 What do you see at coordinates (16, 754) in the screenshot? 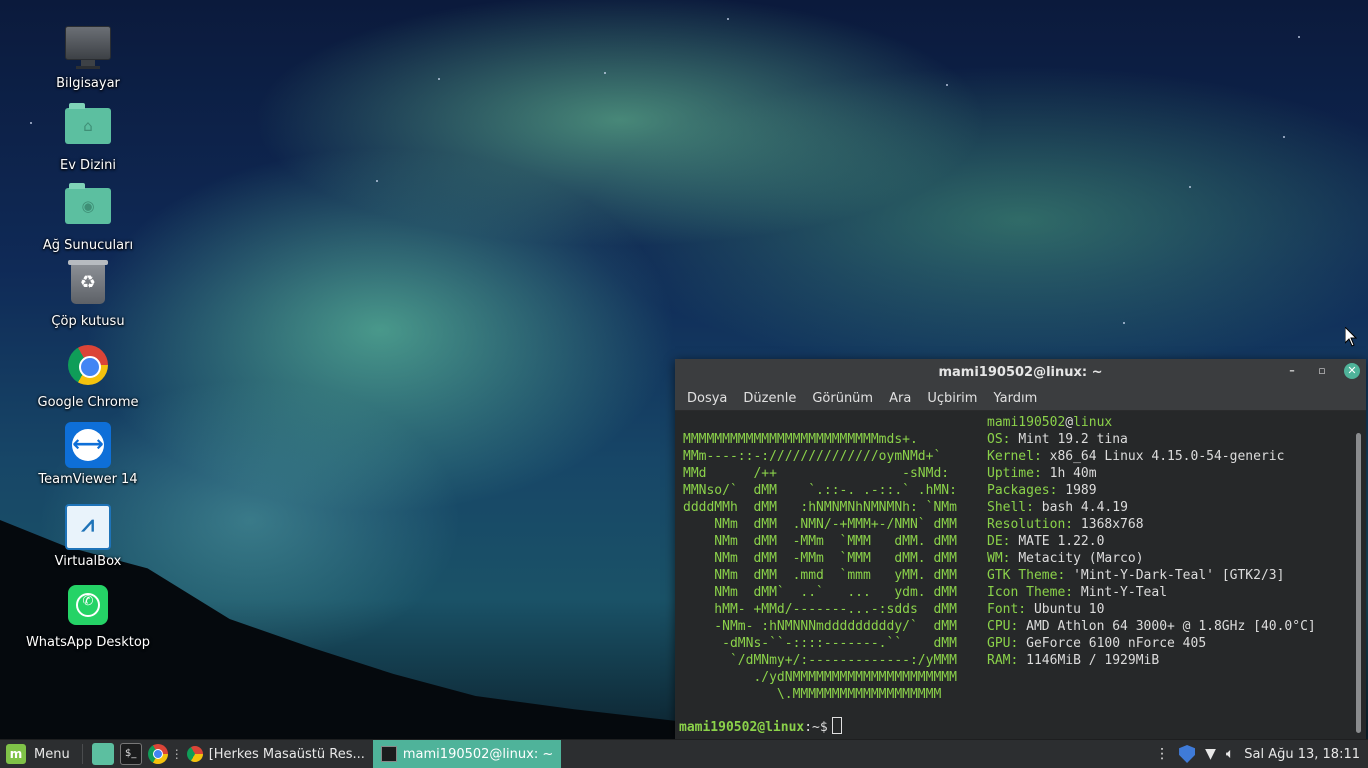
I see `linux-mint-icon: m` at bounding box center [16, 754].